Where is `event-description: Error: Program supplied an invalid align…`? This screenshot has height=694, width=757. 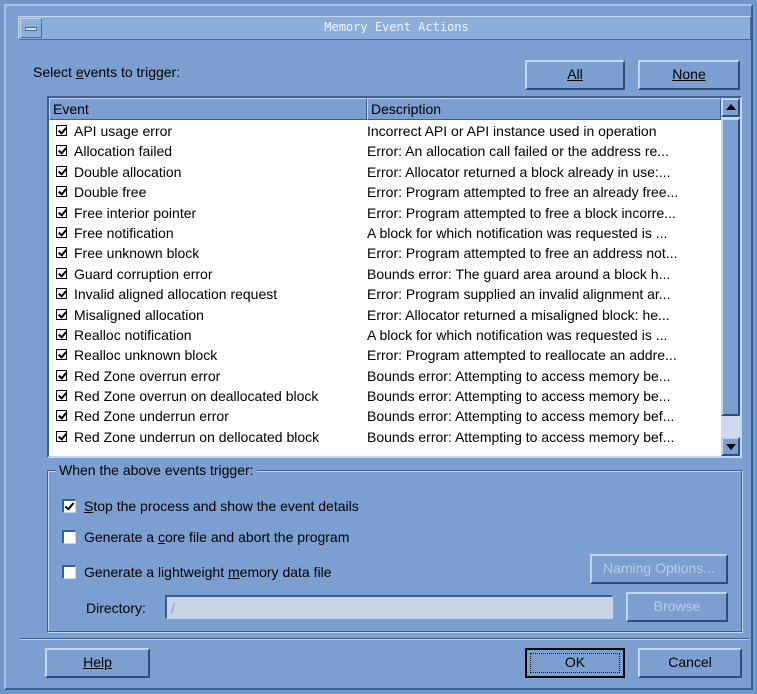 event-description: Error: Program supplied an invalid align… is located at coordinates (519, 294).